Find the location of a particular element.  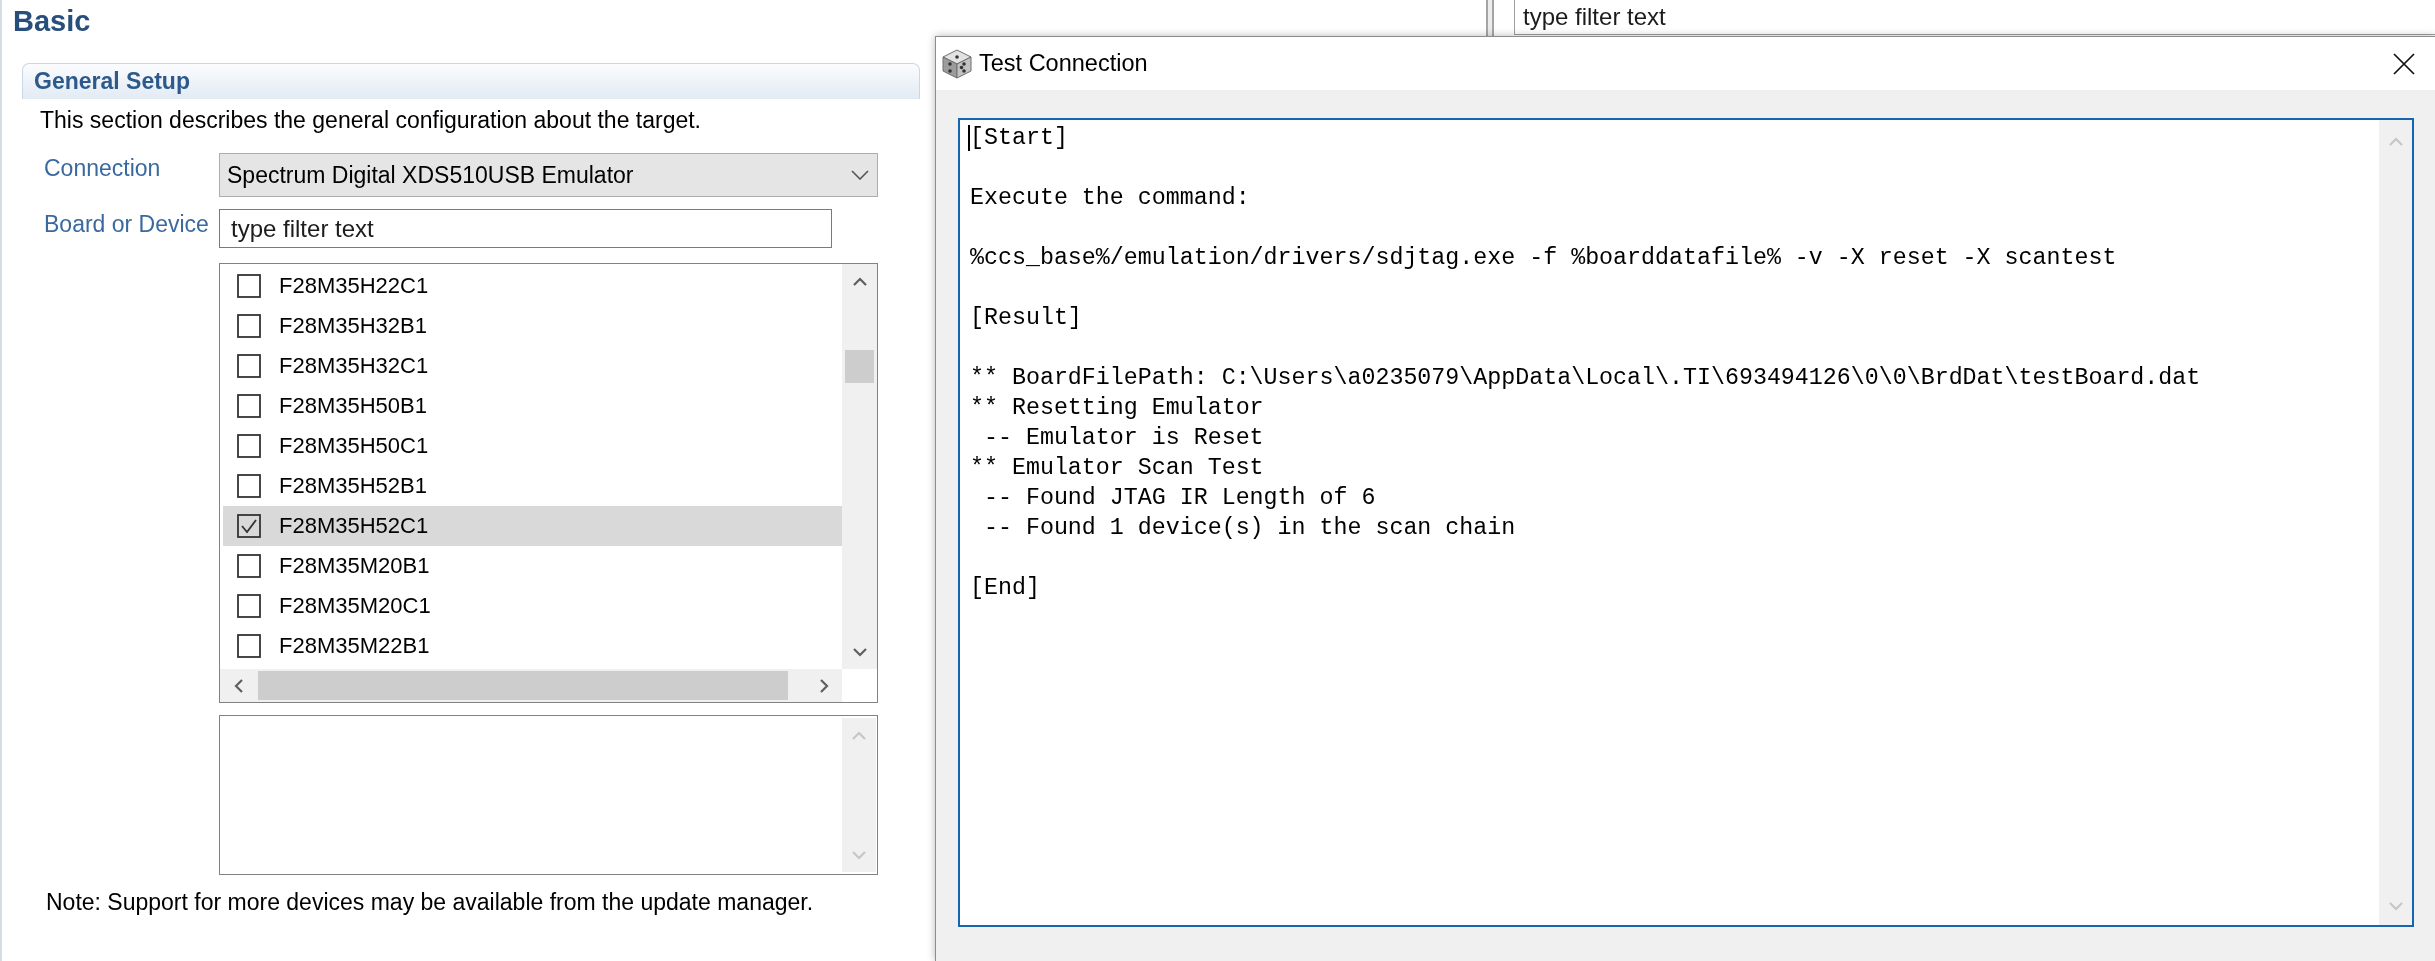

output-line: ** Resetting Emulator is located at coordinates (1117, 408).